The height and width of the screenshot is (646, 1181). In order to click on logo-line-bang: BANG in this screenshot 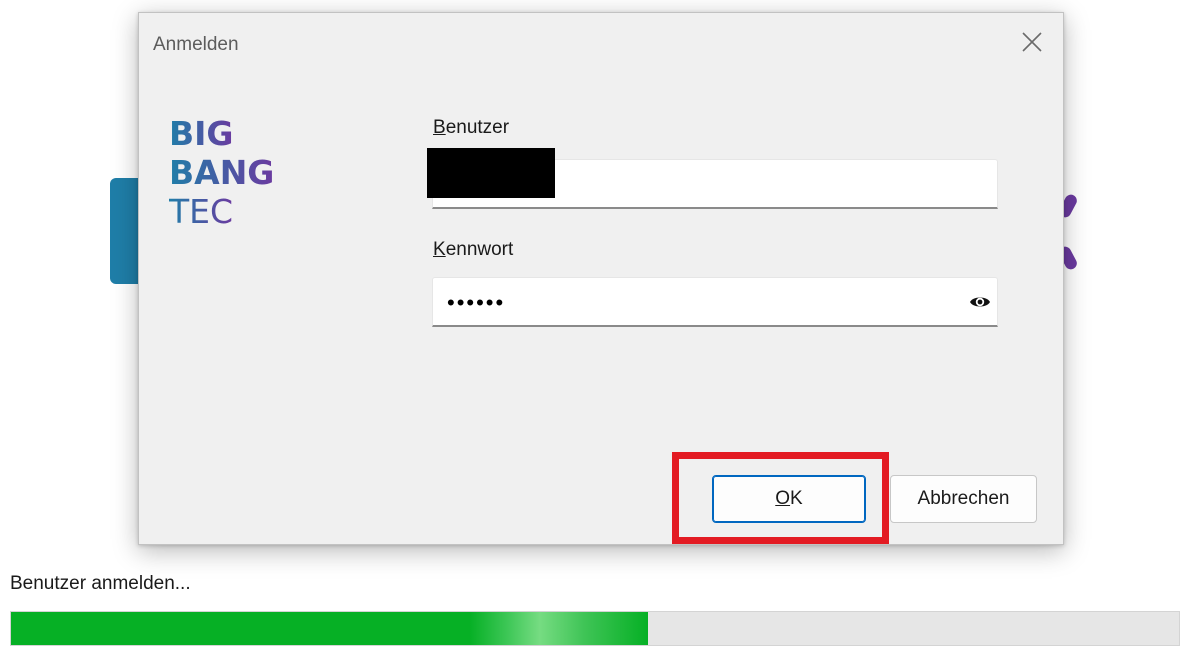, I will do `click(221, 172)`.